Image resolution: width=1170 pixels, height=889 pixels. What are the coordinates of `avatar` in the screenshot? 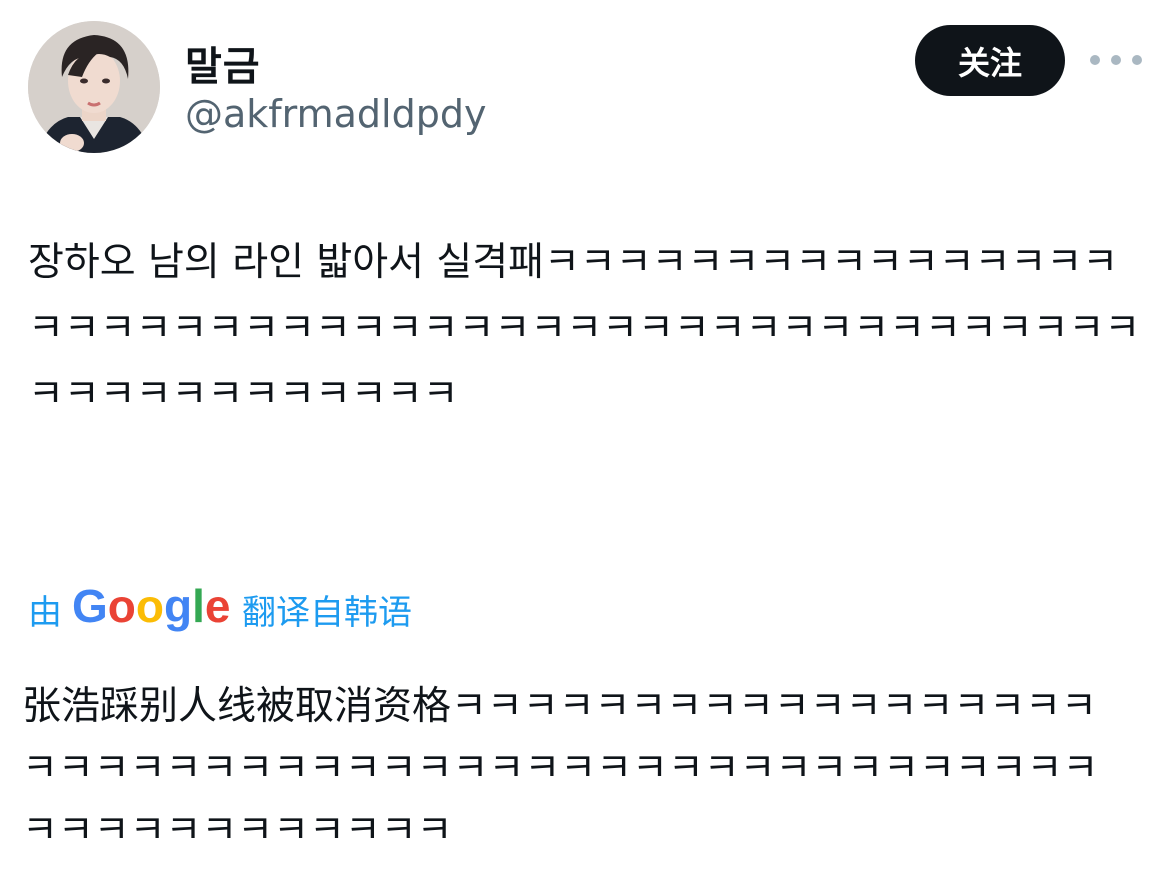 It's located at (94, 87).